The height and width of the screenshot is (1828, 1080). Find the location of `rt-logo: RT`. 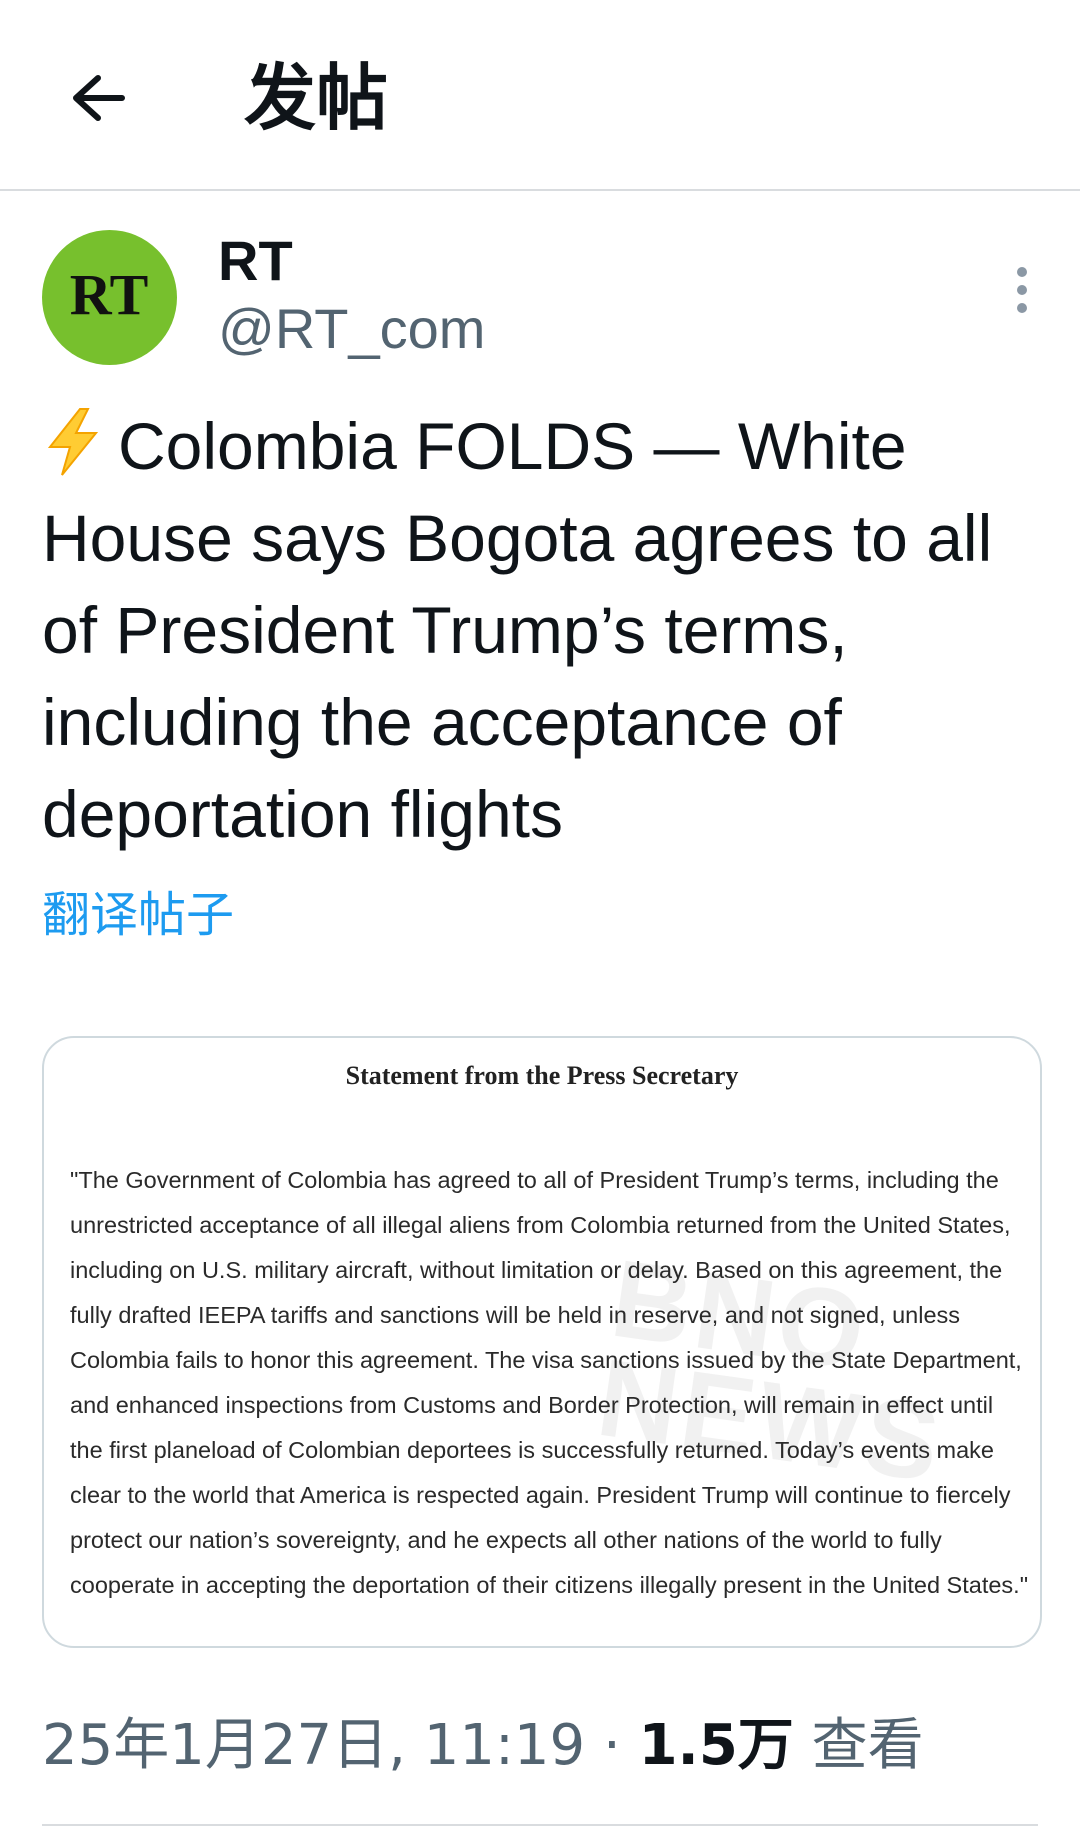

rt-logo: RT is located at coordinates (109, 294).